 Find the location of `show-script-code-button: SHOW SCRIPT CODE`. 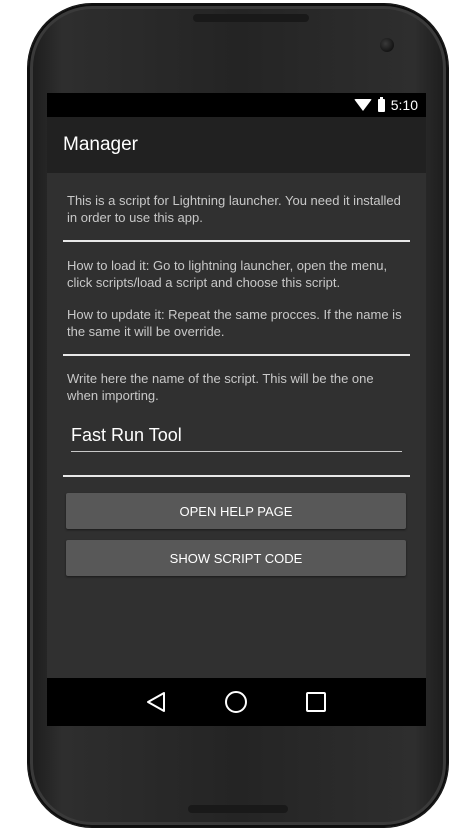

show-script-code-button: SHOW SCRIPT CODE is located at coordinates (236, 558).